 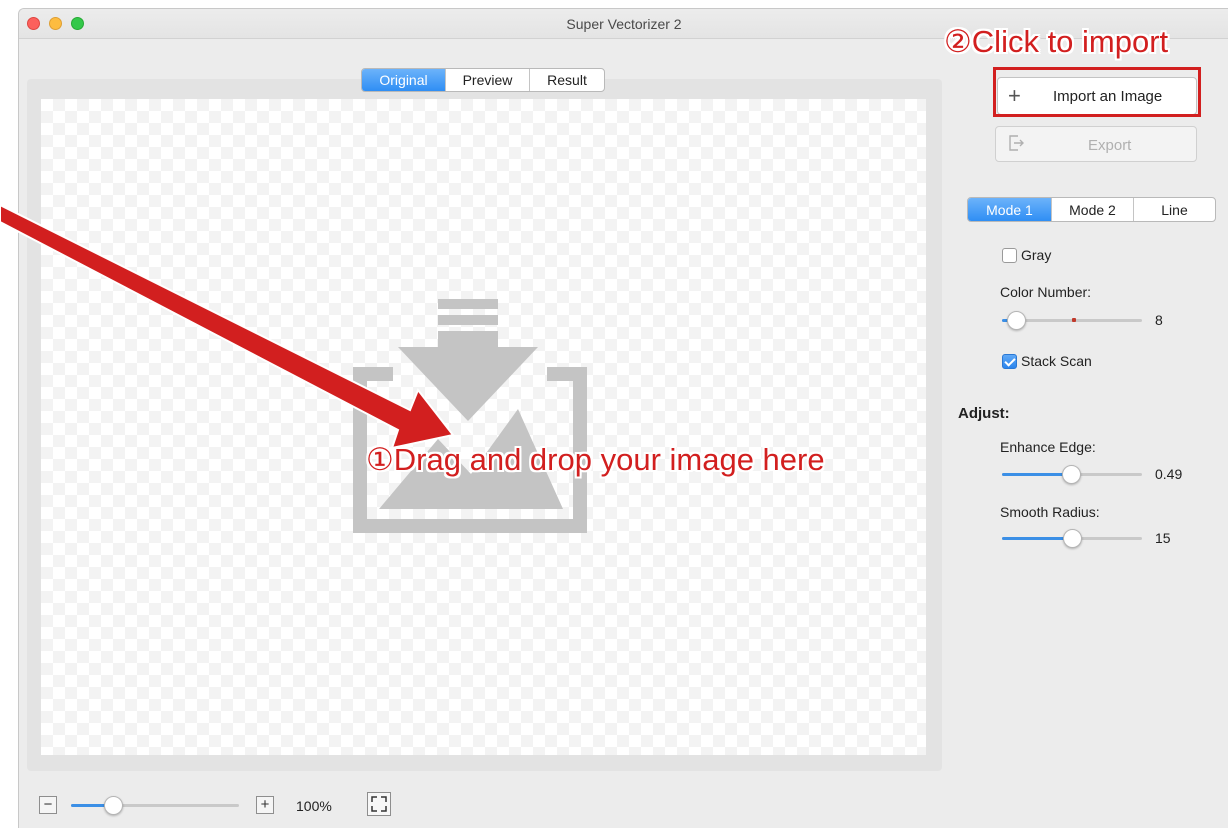 I want to click on tab-mode-2: Mode 2, so click(x=1093, y=209).